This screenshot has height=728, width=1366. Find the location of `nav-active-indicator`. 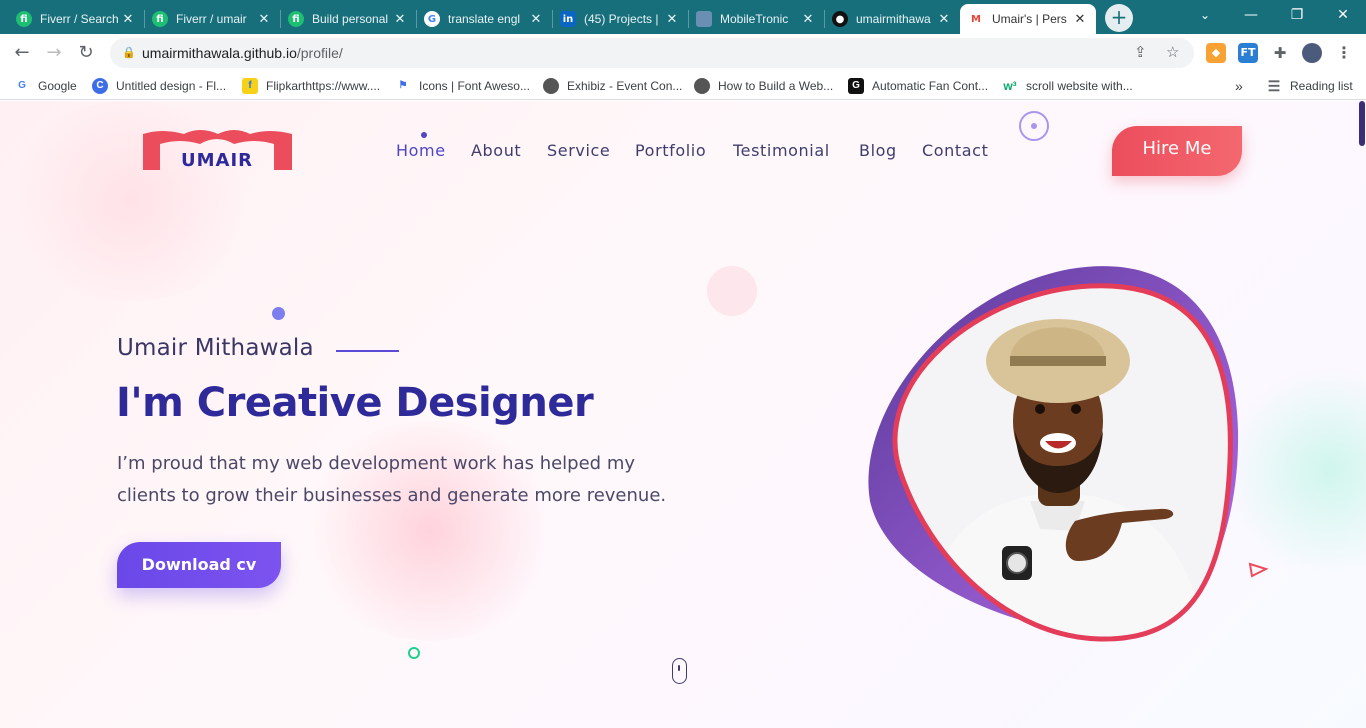

nav-active-indicator is located at coordinates (424, 135).